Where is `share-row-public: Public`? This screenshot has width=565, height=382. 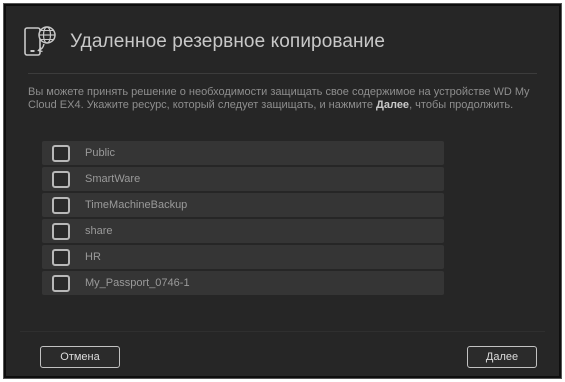
share-row-public: Public is located at coordinates (243, 153).